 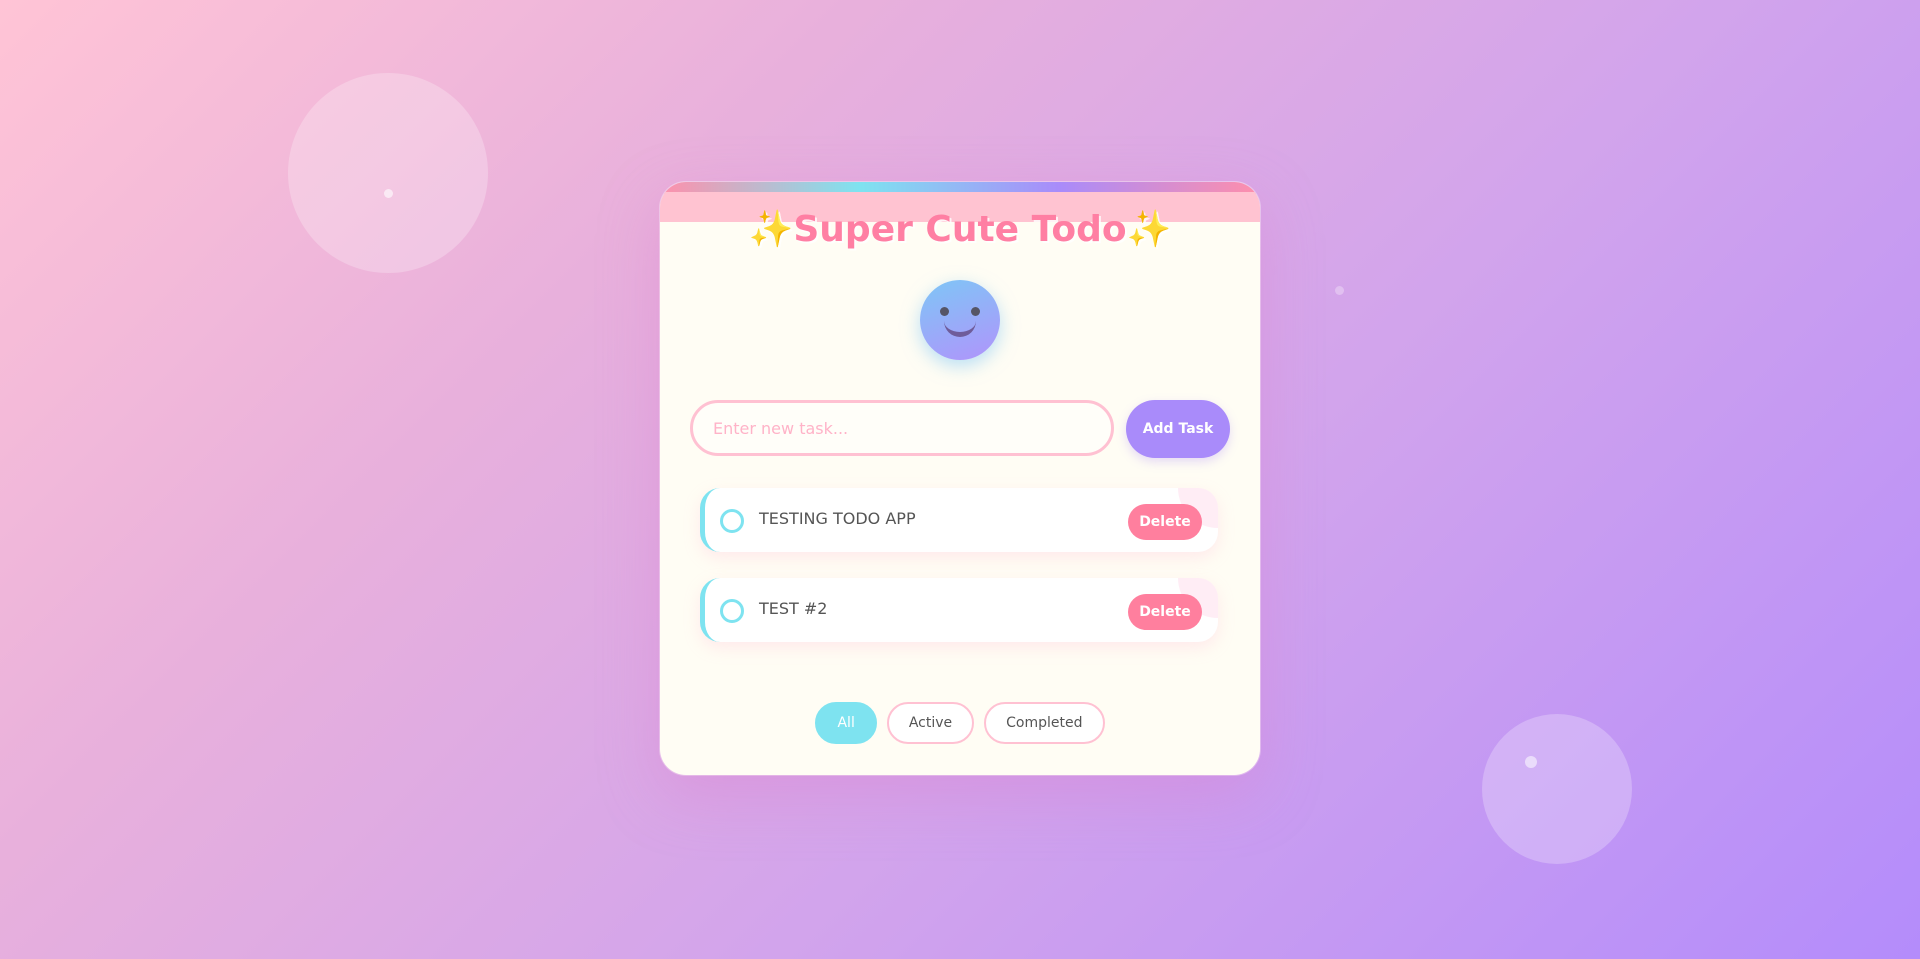 I want to click on smiley-face-icon, so click(x=960, y=320).